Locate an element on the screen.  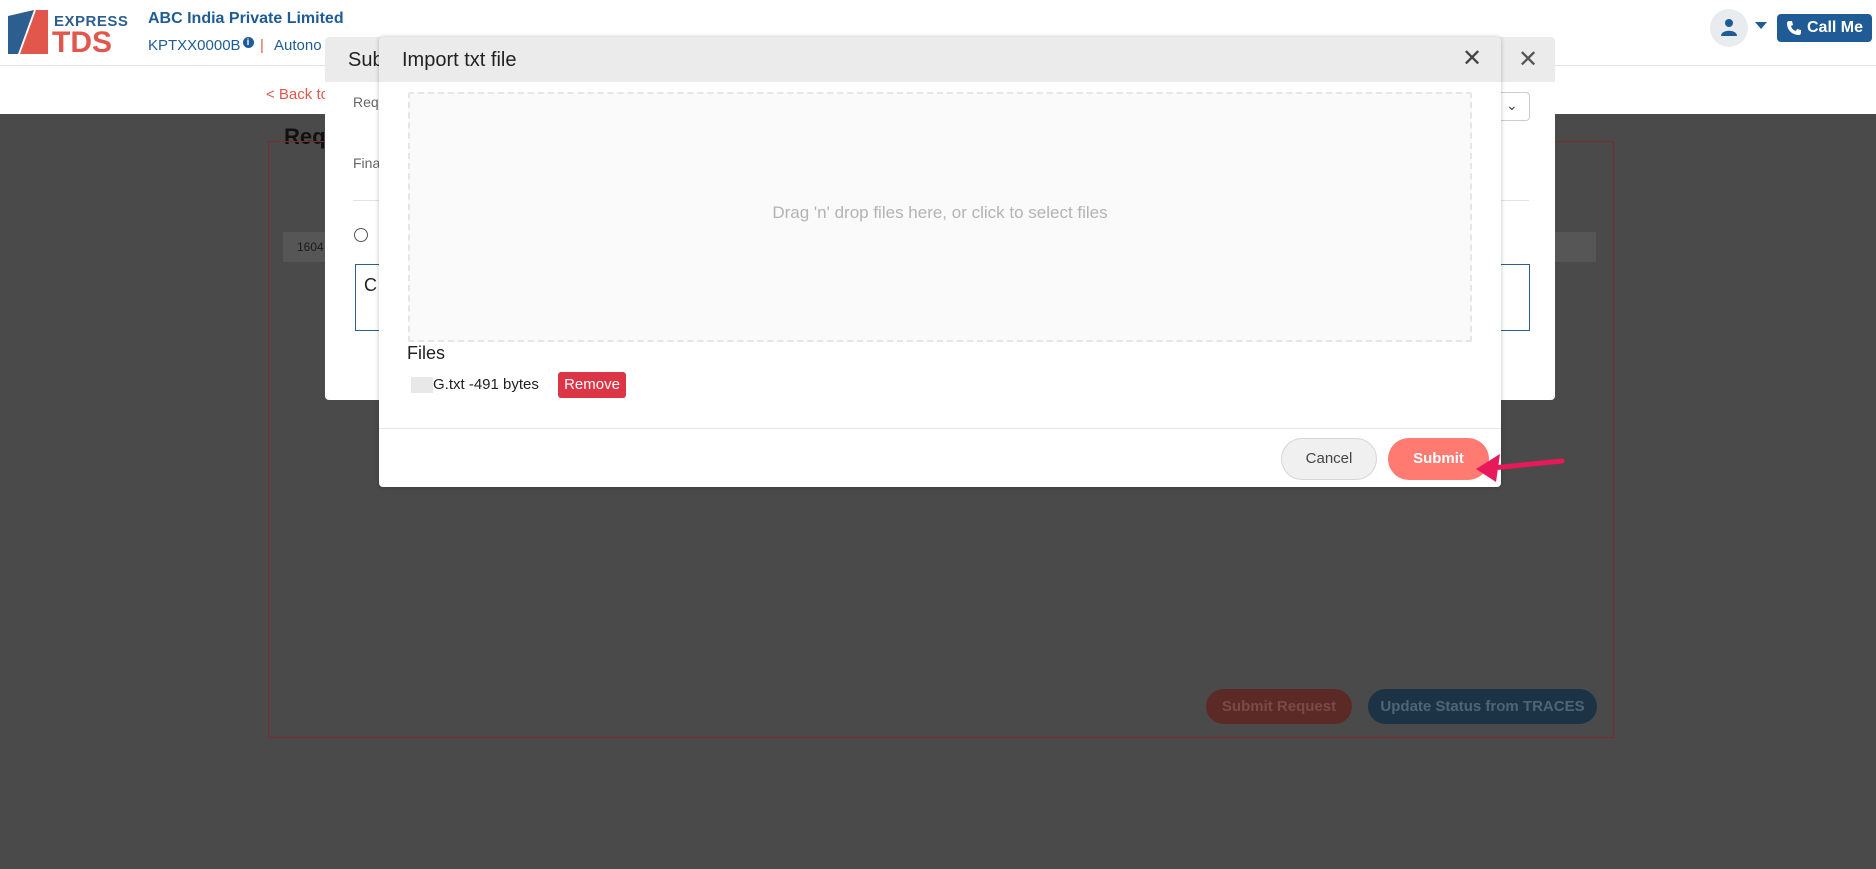
option-radio is located at coordinates (361, 235).